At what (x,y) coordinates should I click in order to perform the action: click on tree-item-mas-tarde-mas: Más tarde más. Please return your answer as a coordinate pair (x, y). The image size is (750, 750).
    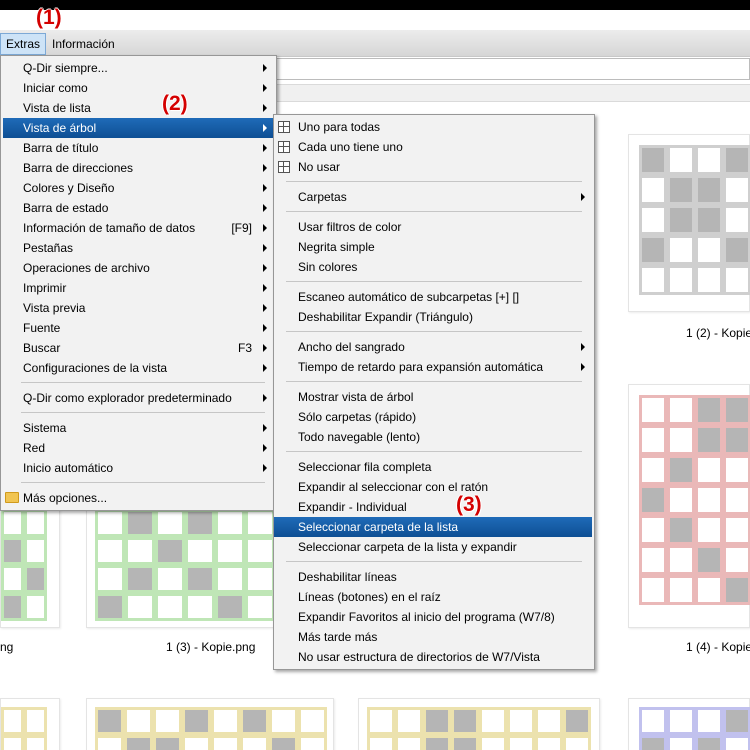
    Looking at the image, I should click on (433, 637).